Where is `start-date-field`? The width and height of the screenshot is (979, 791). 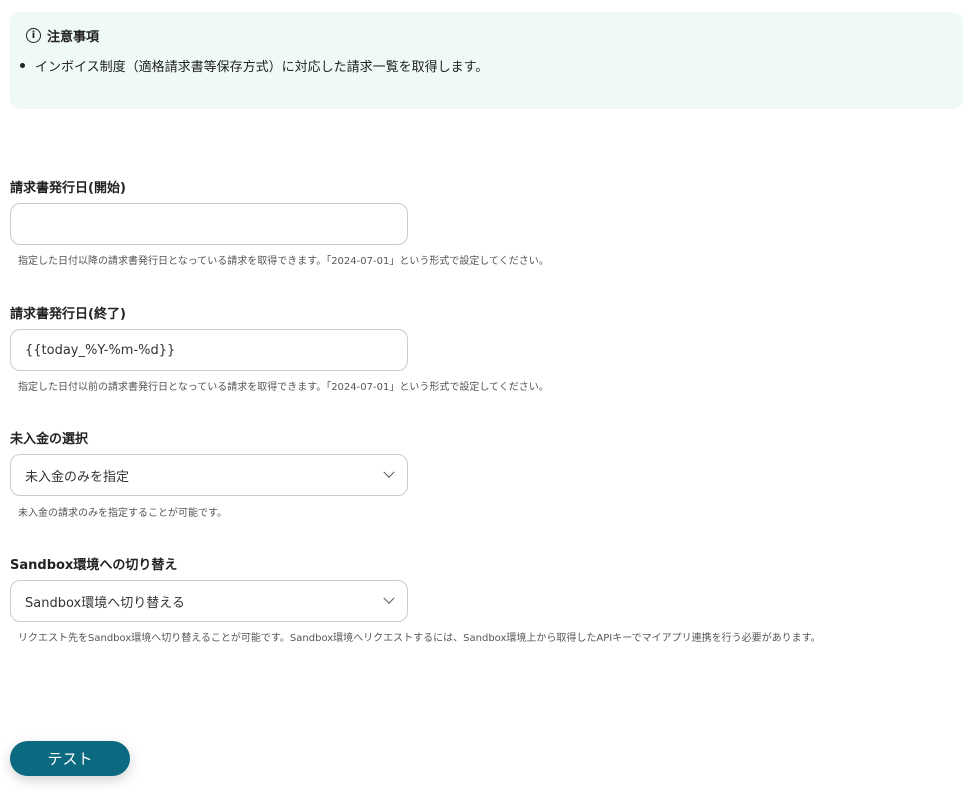
start-date-field is located at coordinates (209, 224).